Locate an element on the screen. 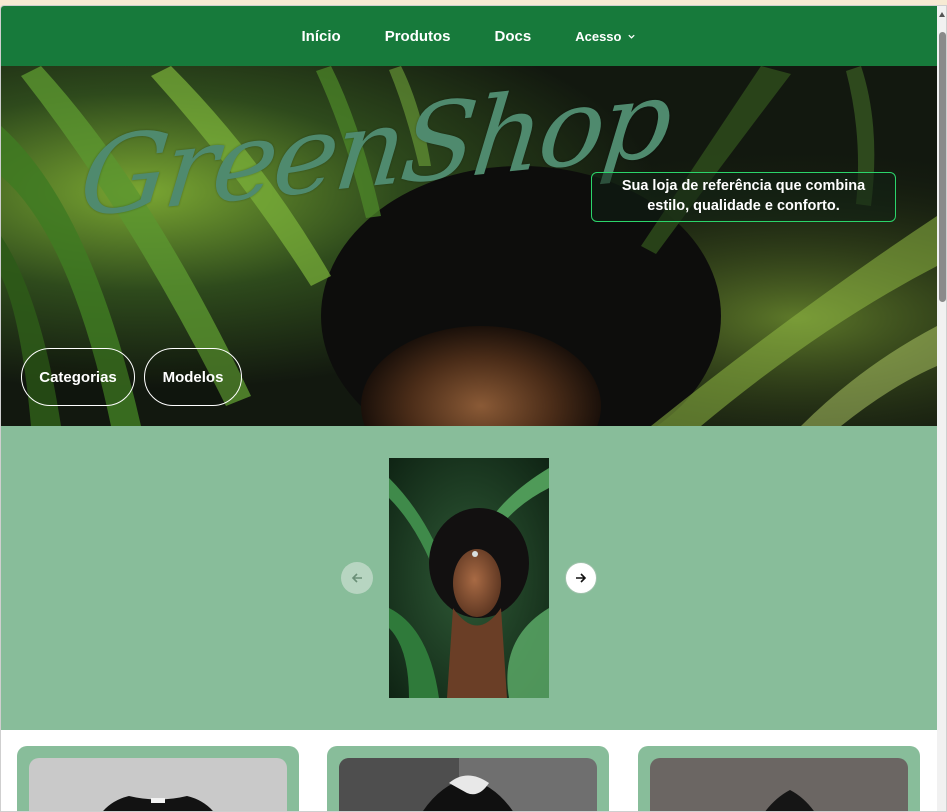  top-navbar: Início Produtos Docs Acesso is located at coordinates (469, 36).